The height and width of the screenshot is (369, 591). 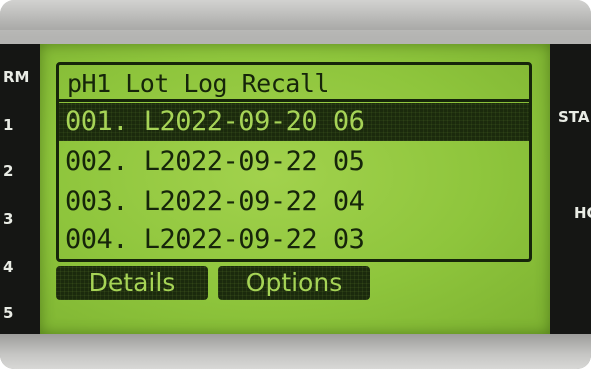 What do you see at coordinates (570, 189) in the screenshot?
I see `right-key-strip: STA HC` at bounding box center [570, 189].